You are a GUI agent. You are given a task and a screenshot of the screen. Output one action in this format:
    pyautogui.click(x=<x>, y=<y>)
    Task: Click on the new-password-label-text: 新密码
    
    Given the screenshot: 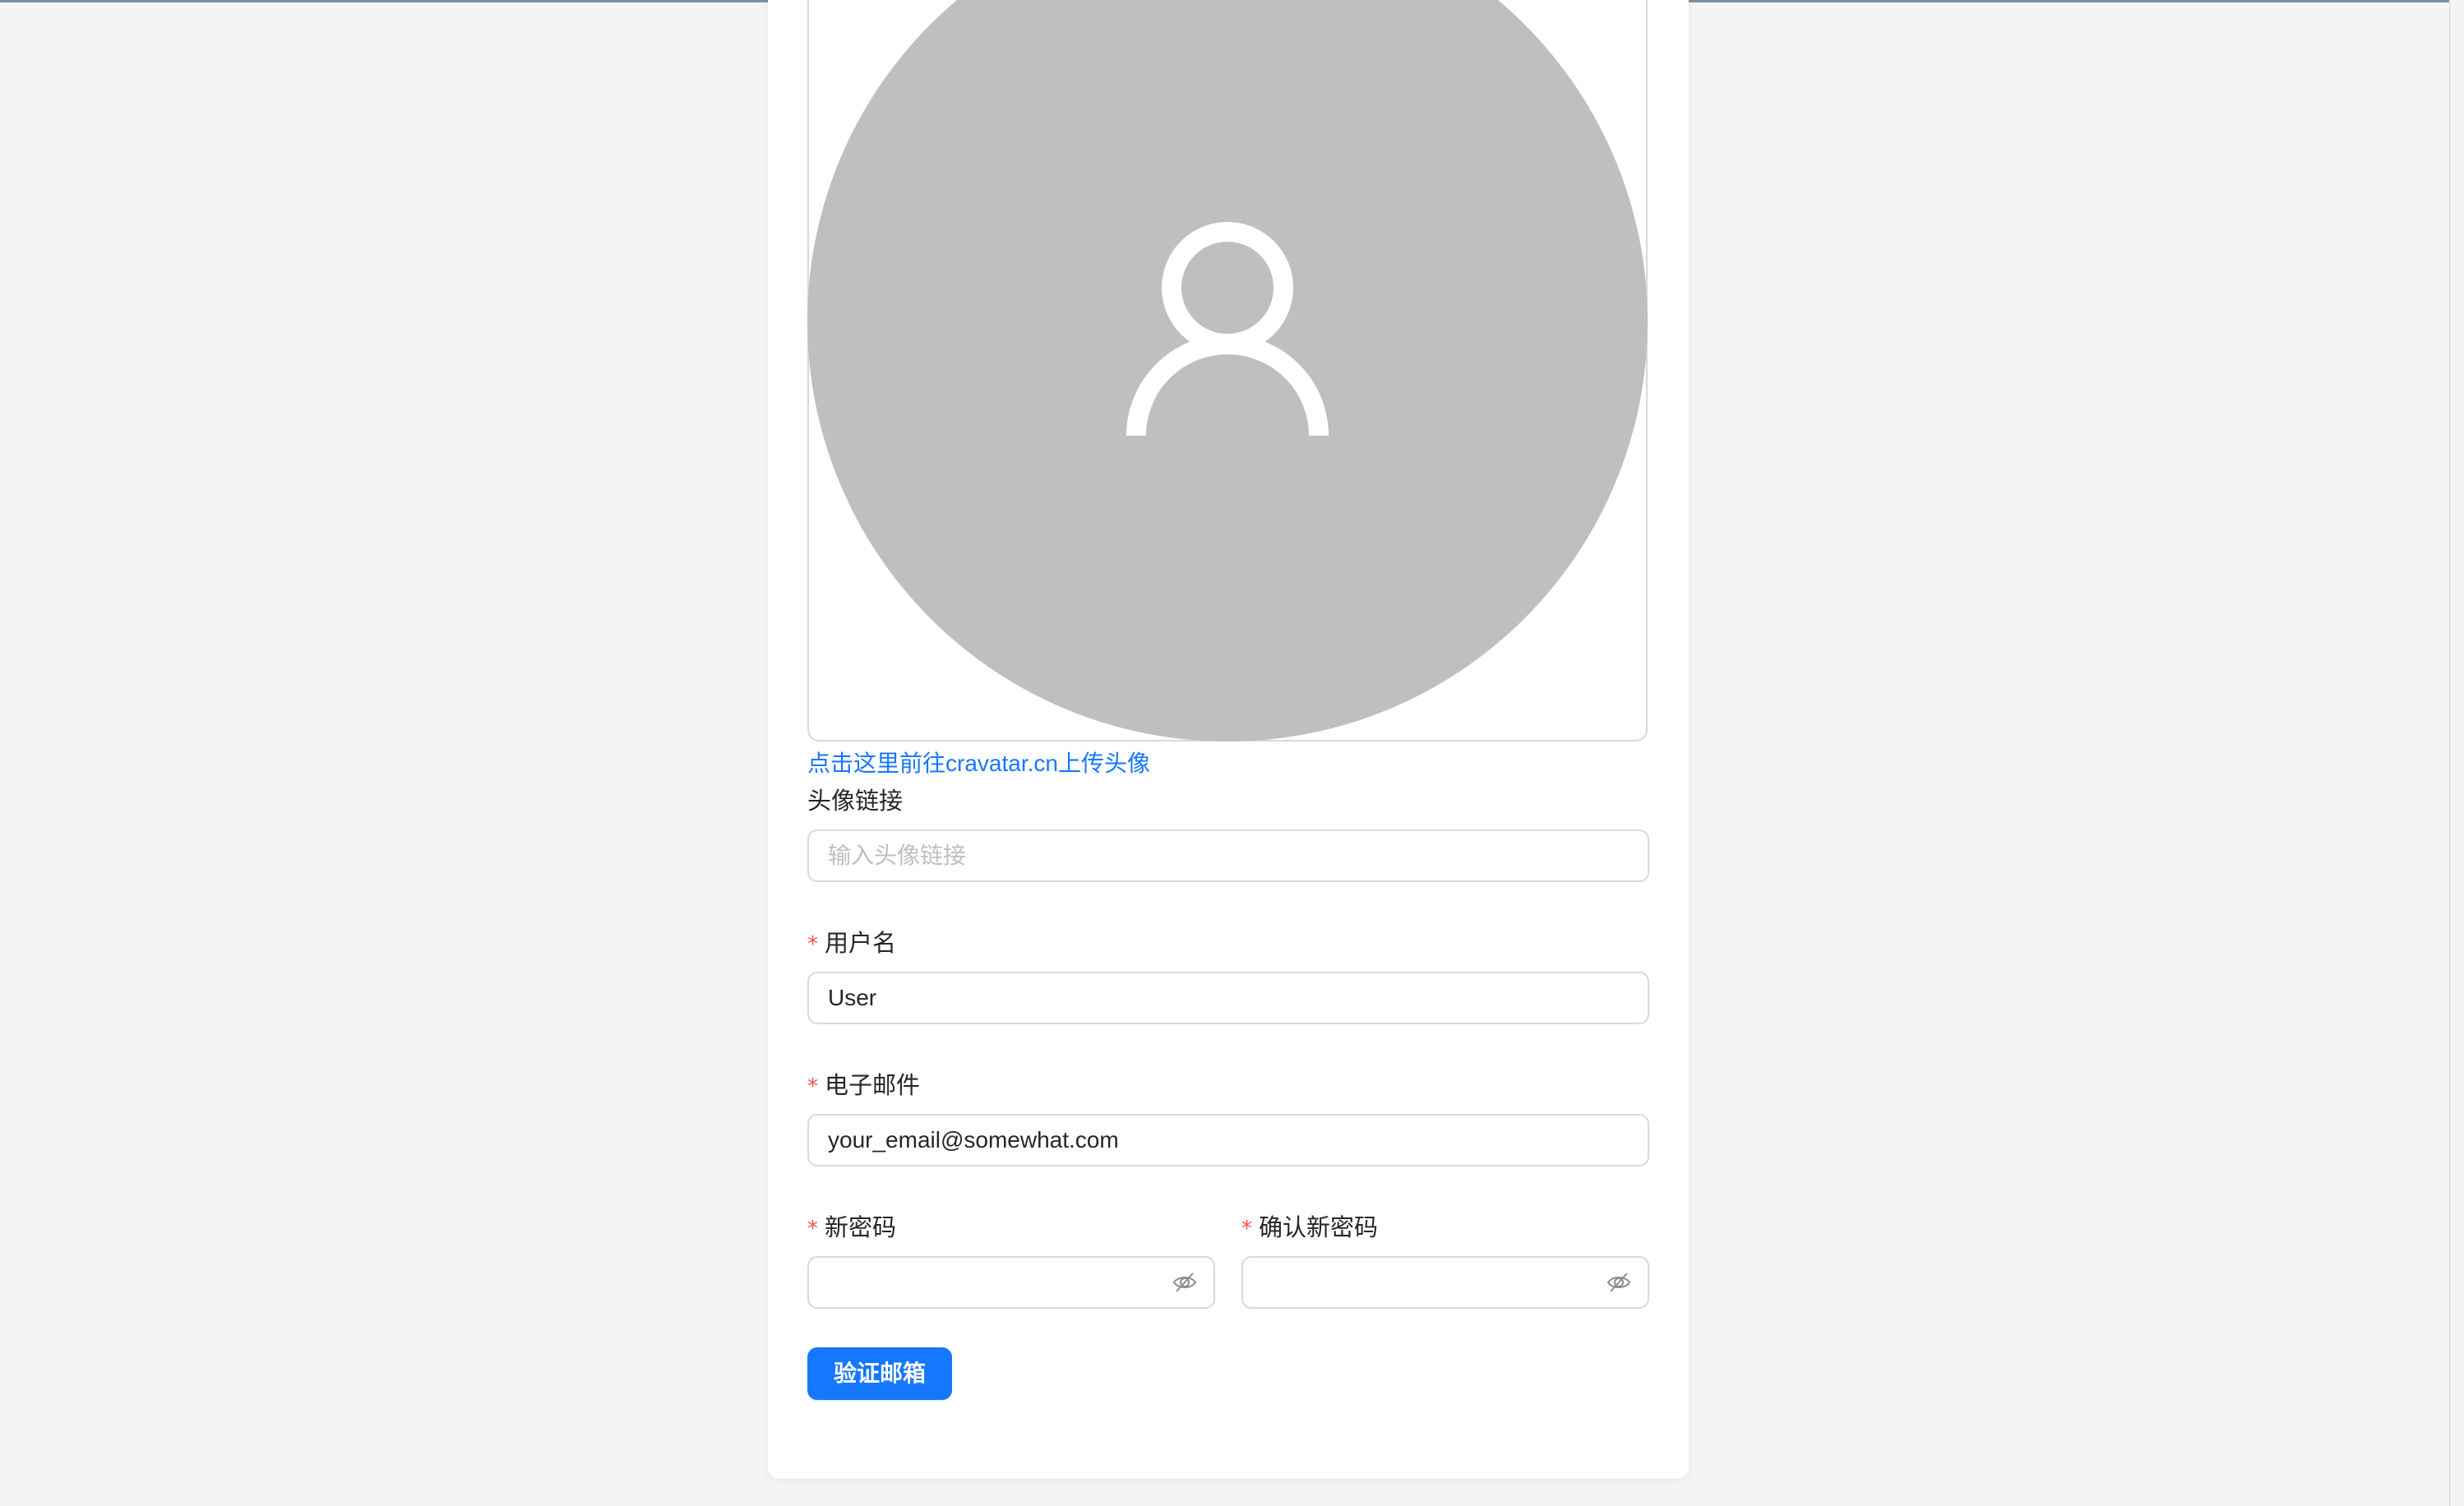 What is the action you would take?
    pyautogui.click(x=861, y=1228)
    